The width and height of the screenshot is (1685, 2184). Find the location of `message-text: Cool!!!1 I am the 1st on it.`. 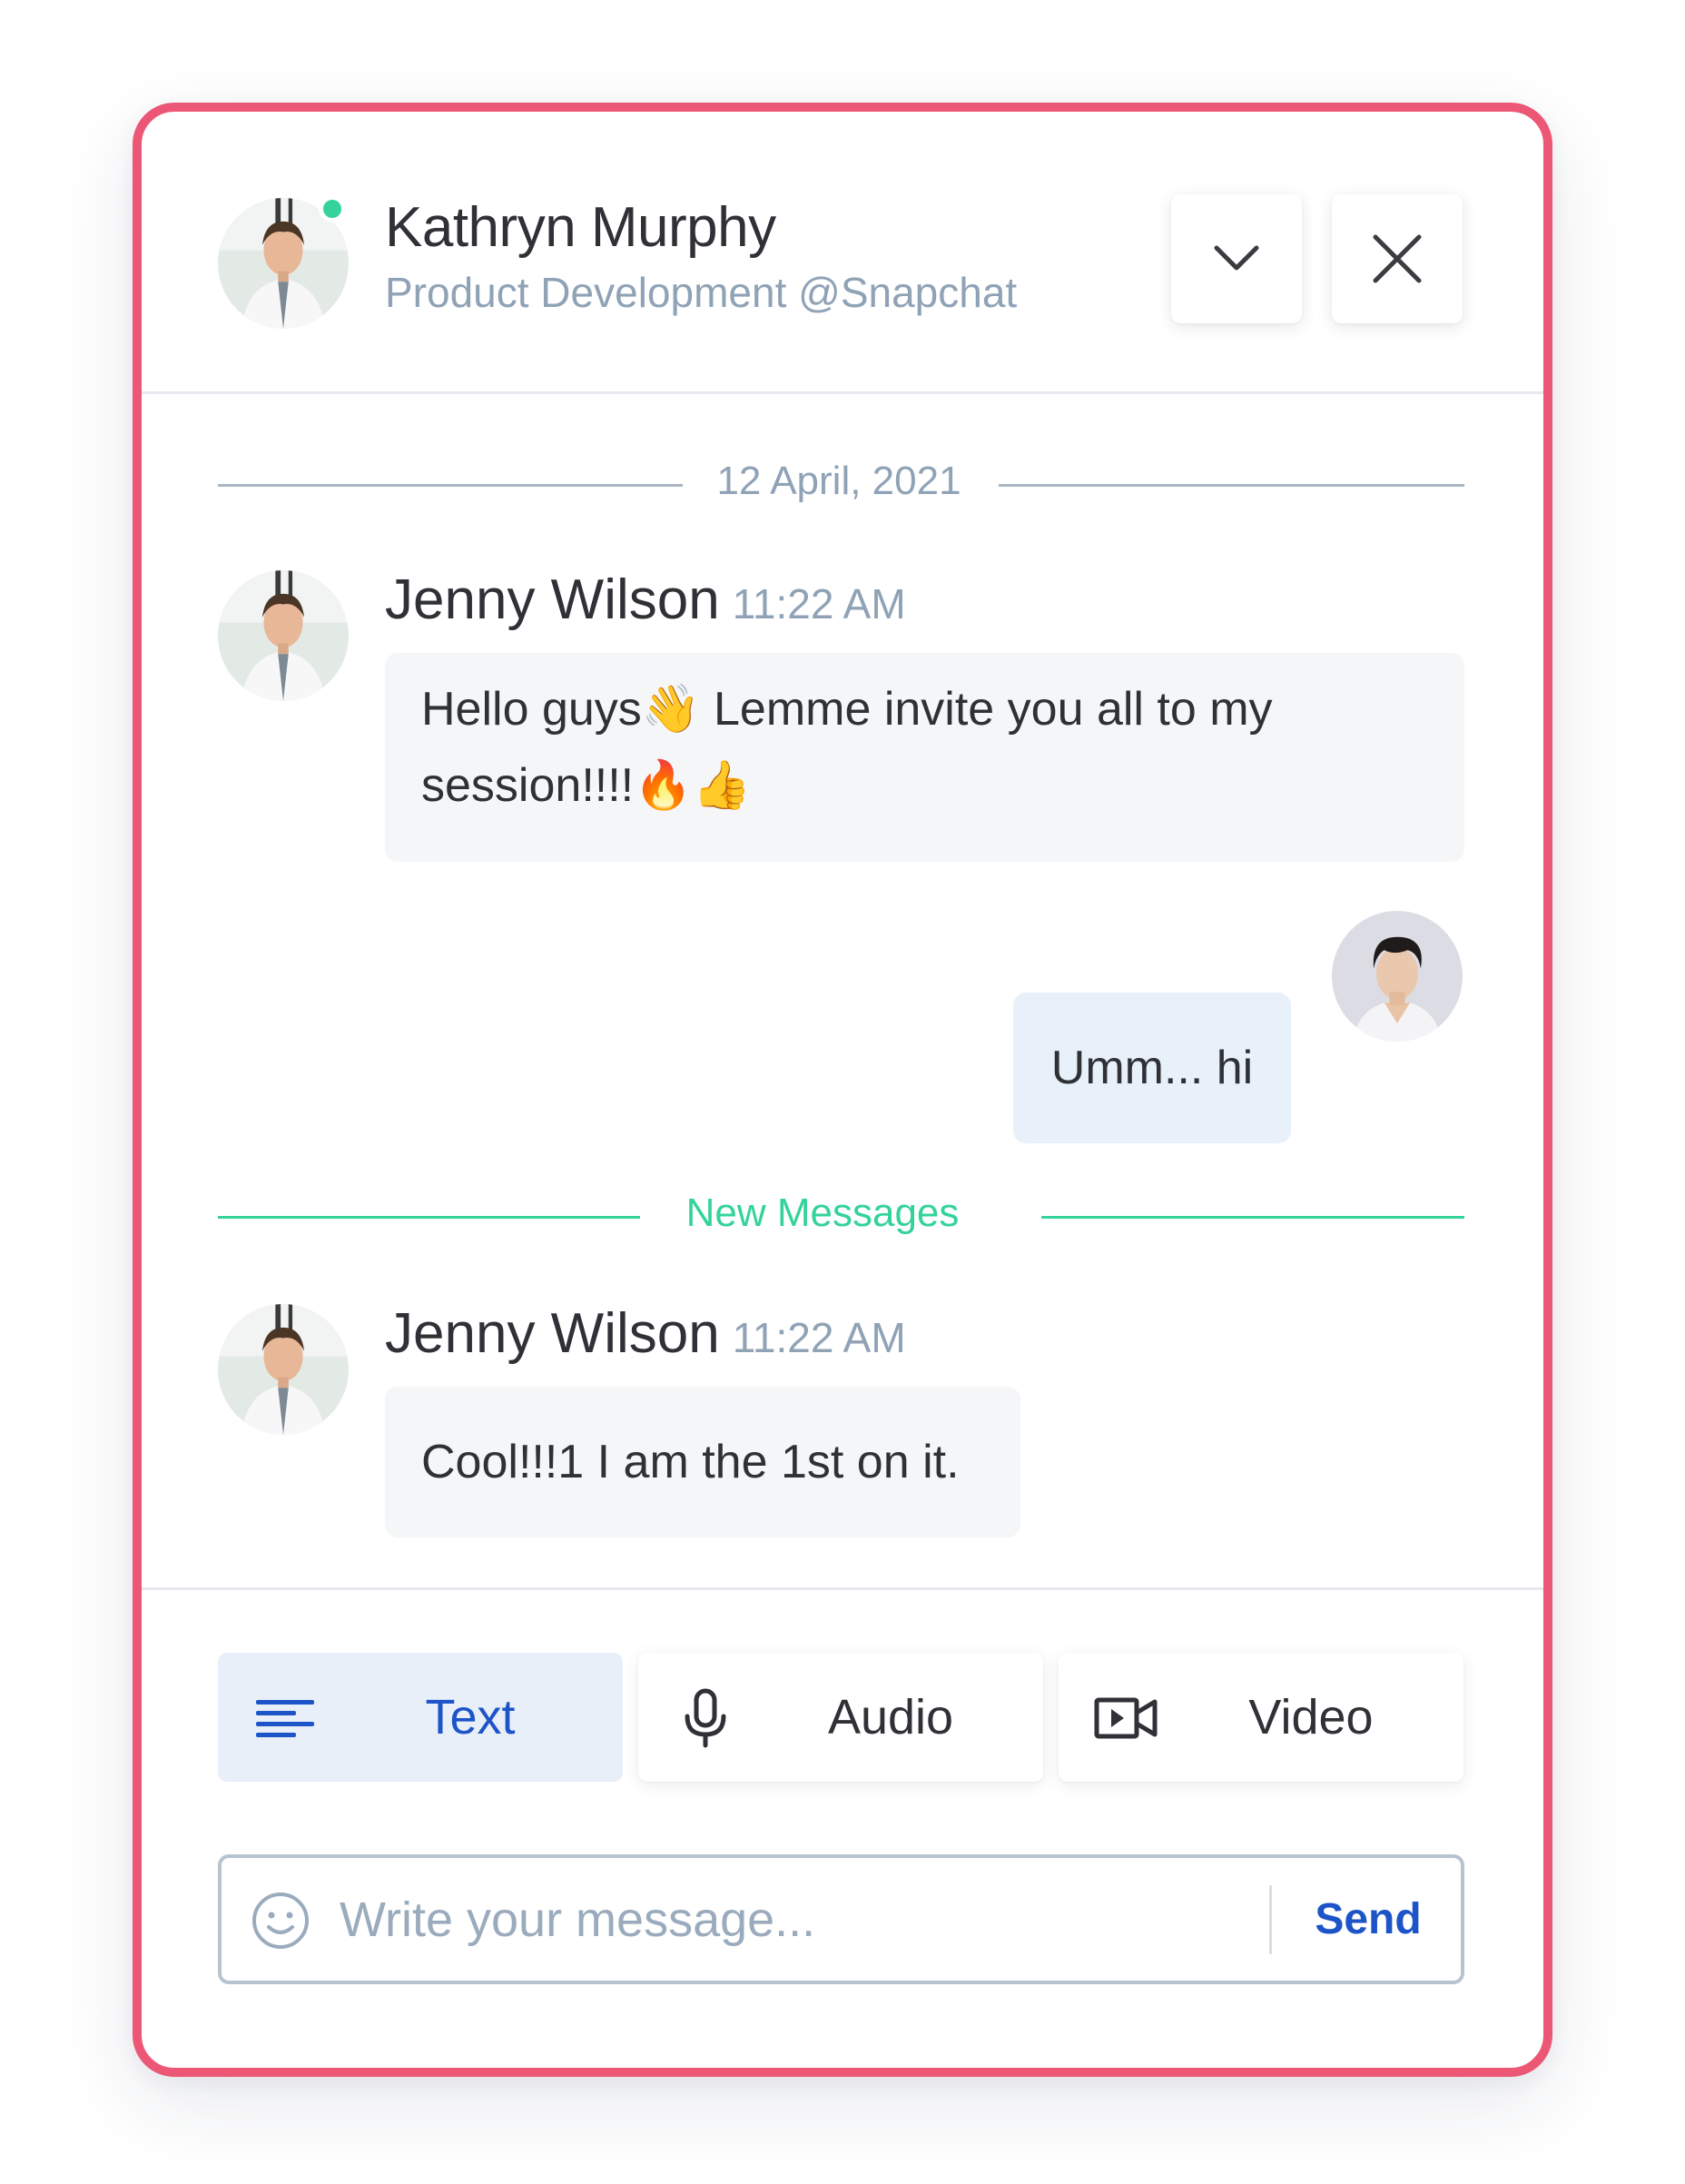

message-text: Cool!!!1 I am the 1st on it. is located at coordinates (690, 1462).